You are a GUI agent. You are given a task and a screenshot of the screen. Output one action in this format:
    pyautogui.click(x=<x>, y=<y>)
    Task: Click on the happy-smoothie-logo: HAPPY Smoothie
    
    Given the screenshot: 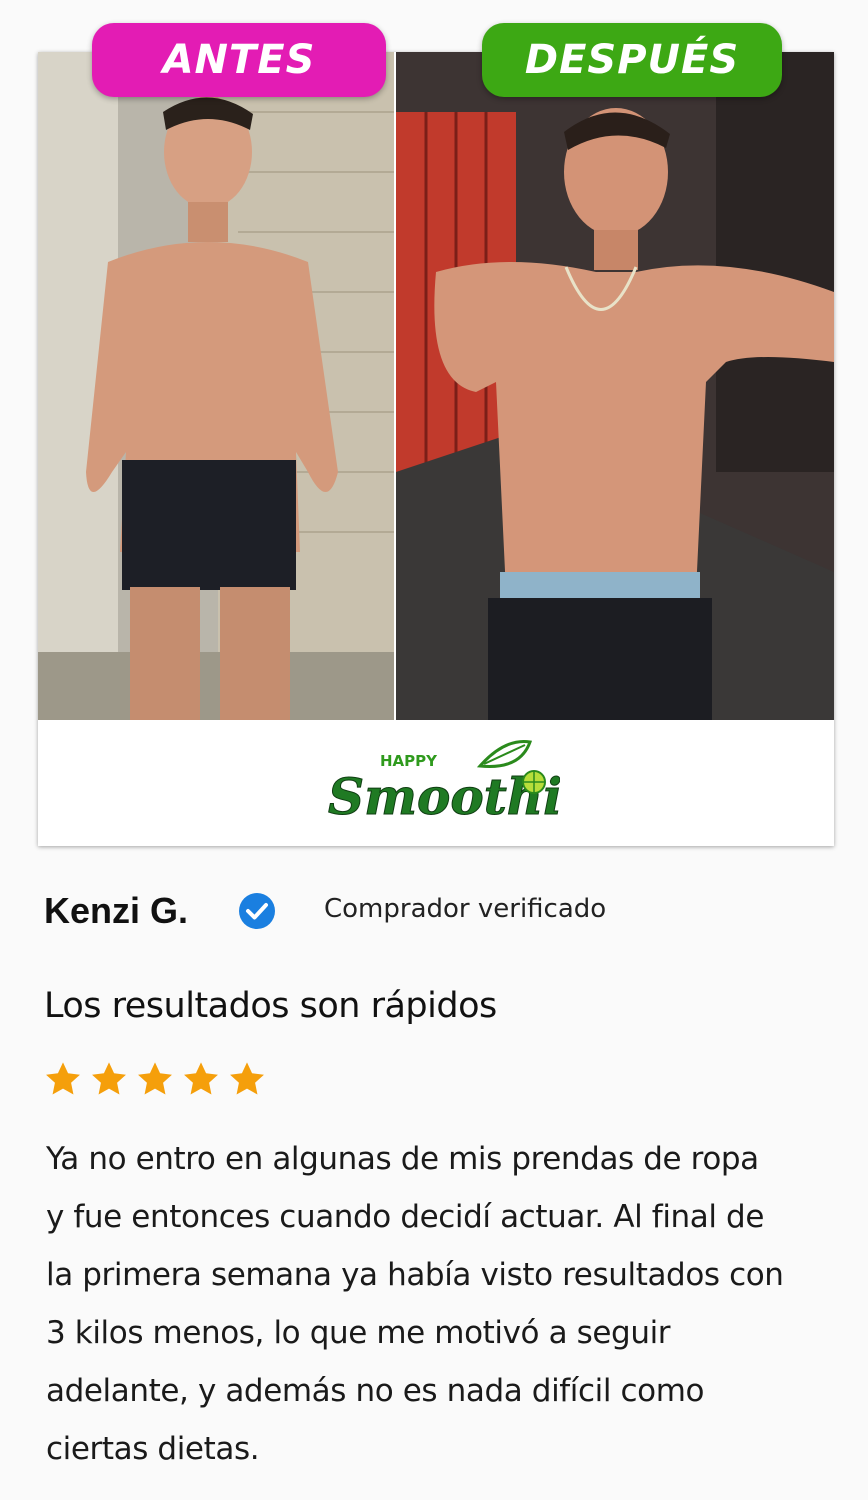 What is the action you would take?
    pyautogui.click(x=444, y=783)
    